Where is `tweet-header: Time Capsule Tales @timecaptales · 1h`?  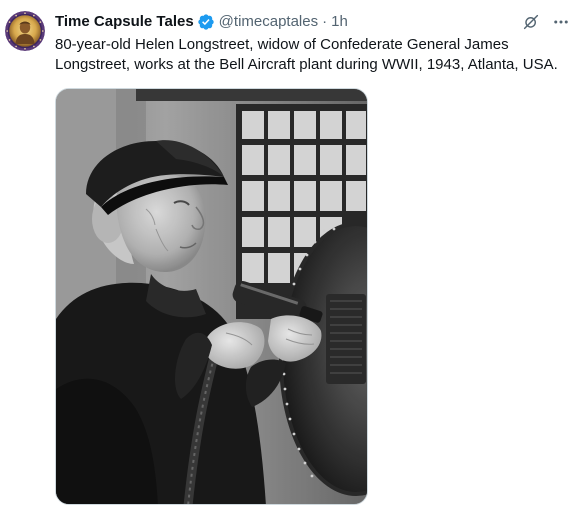
tweet-header: Time Capsule Tales @timecaptales · 1h is located at coordinates (201, 22).